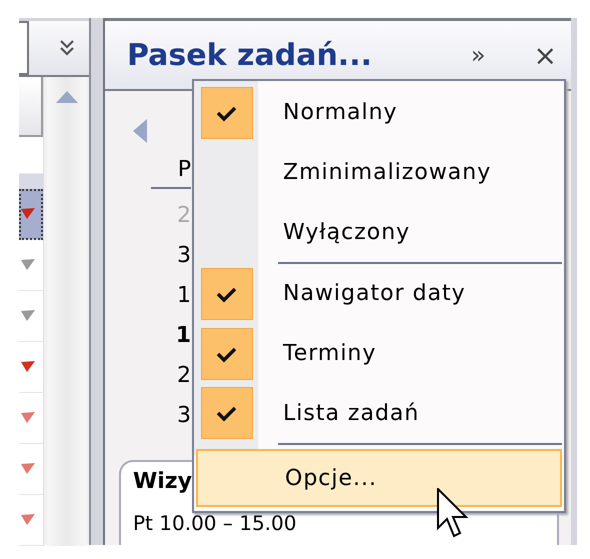  I want to click on menu-item: Wyłączony, so click(379, 232).